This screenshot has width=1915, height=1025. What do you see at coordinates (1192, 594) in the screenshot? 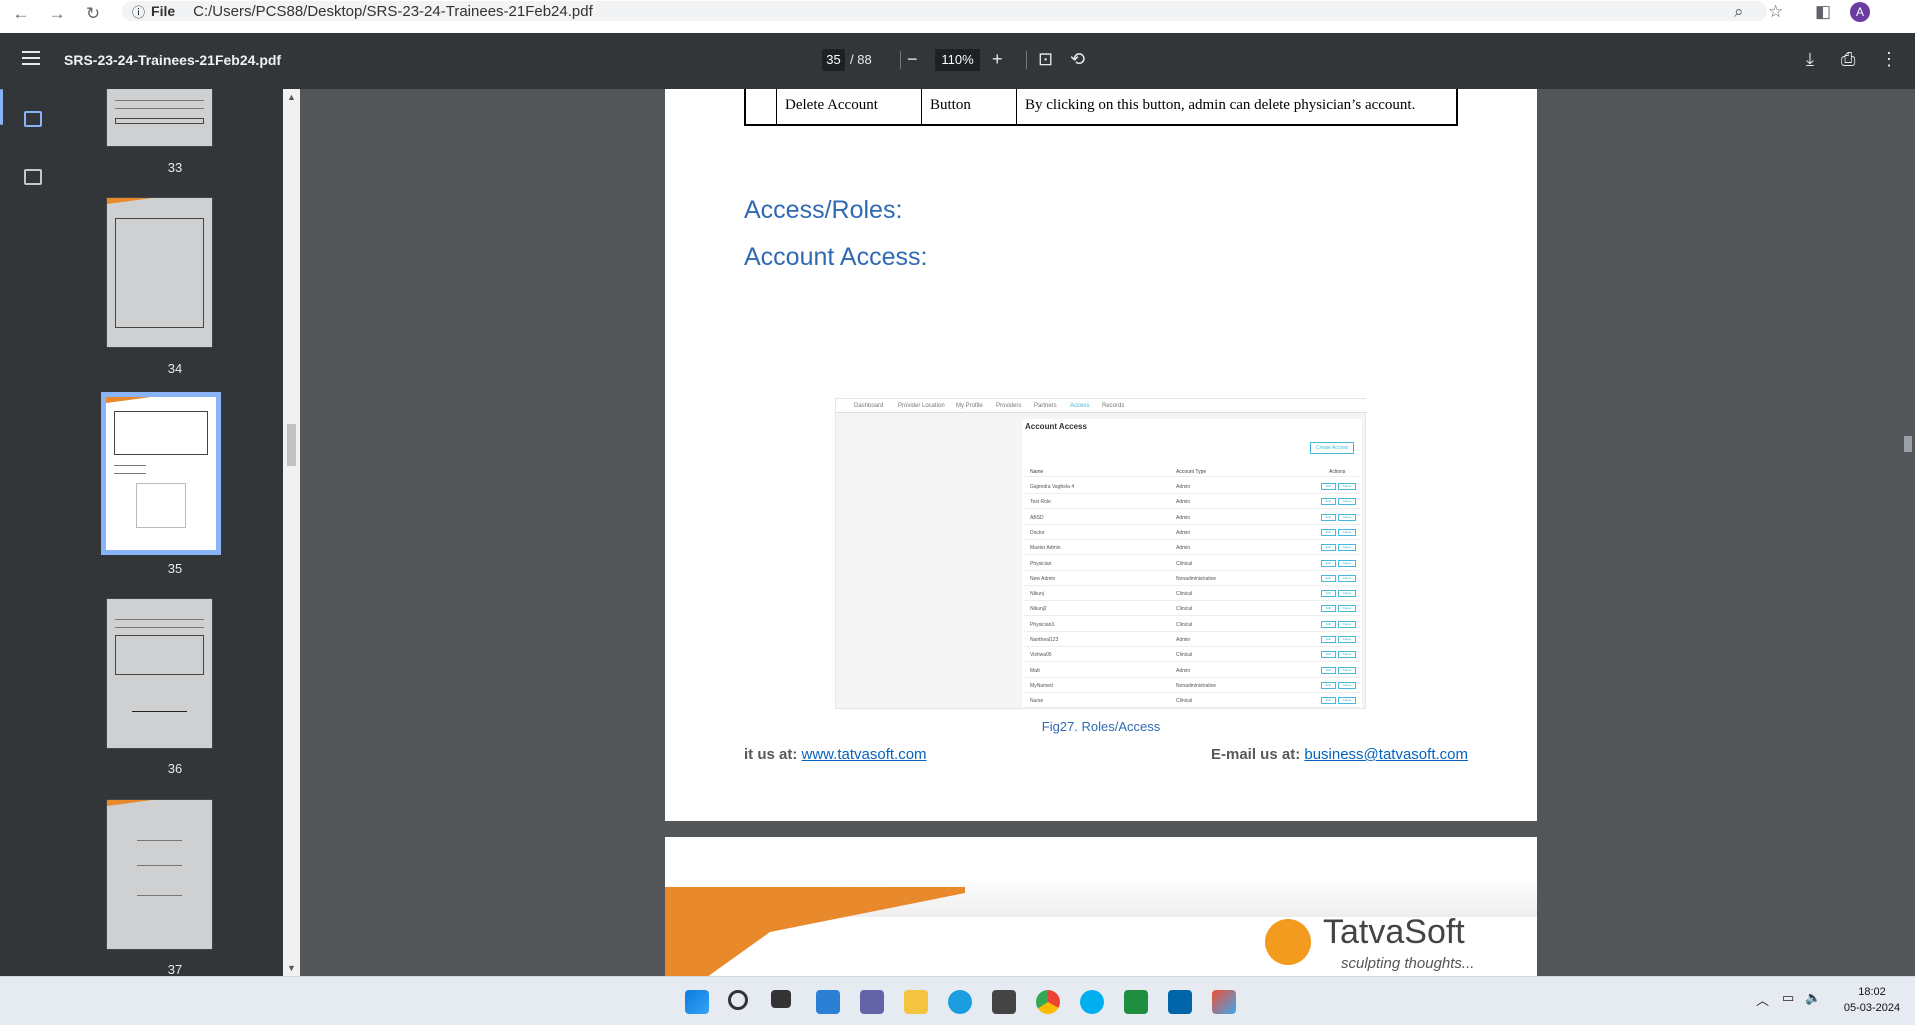
I see `figure-table-row: Nikunj Clinical Edit Delete` at bounding box center [1192, 594].